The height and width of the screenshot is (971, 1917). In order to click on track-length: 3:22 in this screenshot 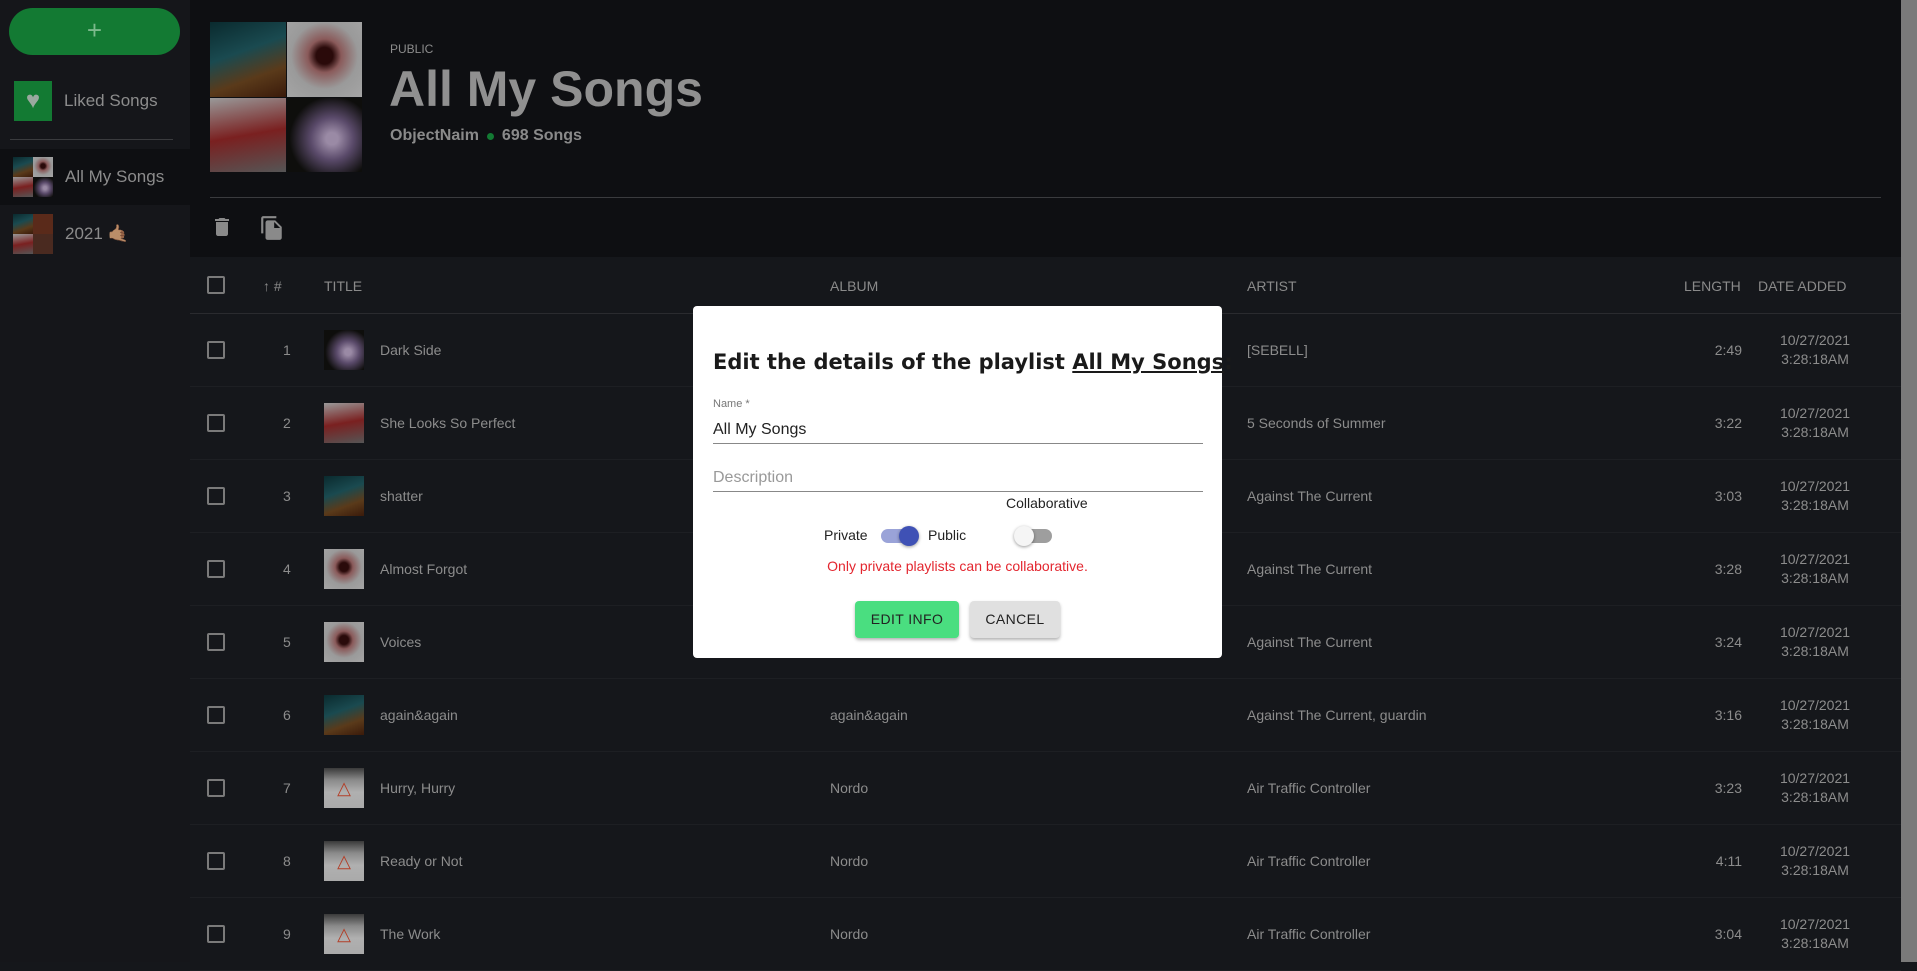, I will do `click(1728, 423)`.